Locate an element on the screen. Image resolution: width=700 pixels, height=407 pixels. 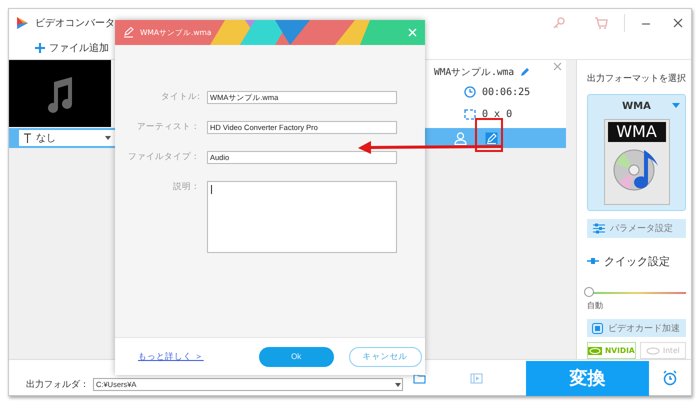
cart-icon is located at coordinates (601, 23).